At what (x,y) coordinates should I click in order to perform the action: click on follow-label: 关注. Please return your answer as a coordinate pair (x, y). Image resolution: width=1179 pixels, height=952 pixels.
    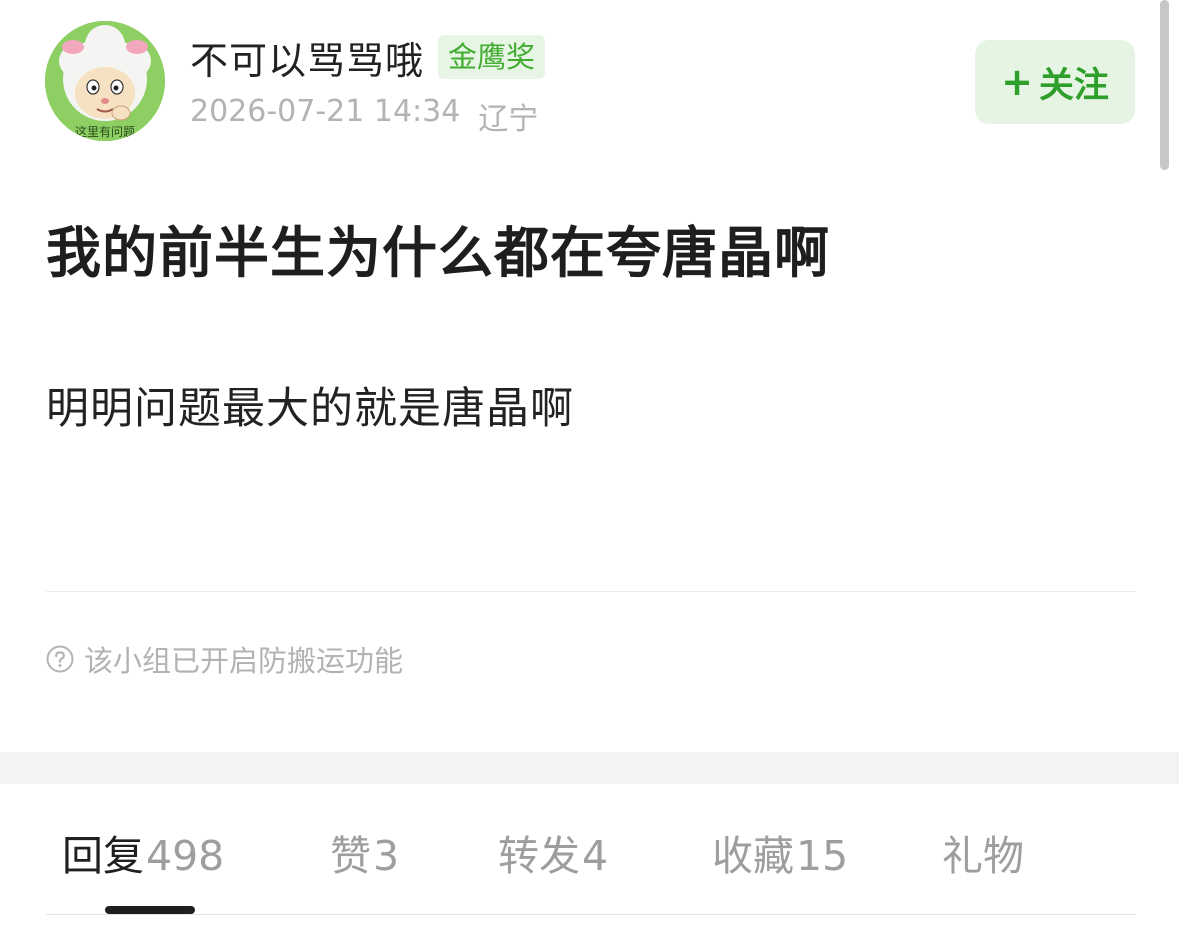
    Looking at the image, I should click on (1073, 85).